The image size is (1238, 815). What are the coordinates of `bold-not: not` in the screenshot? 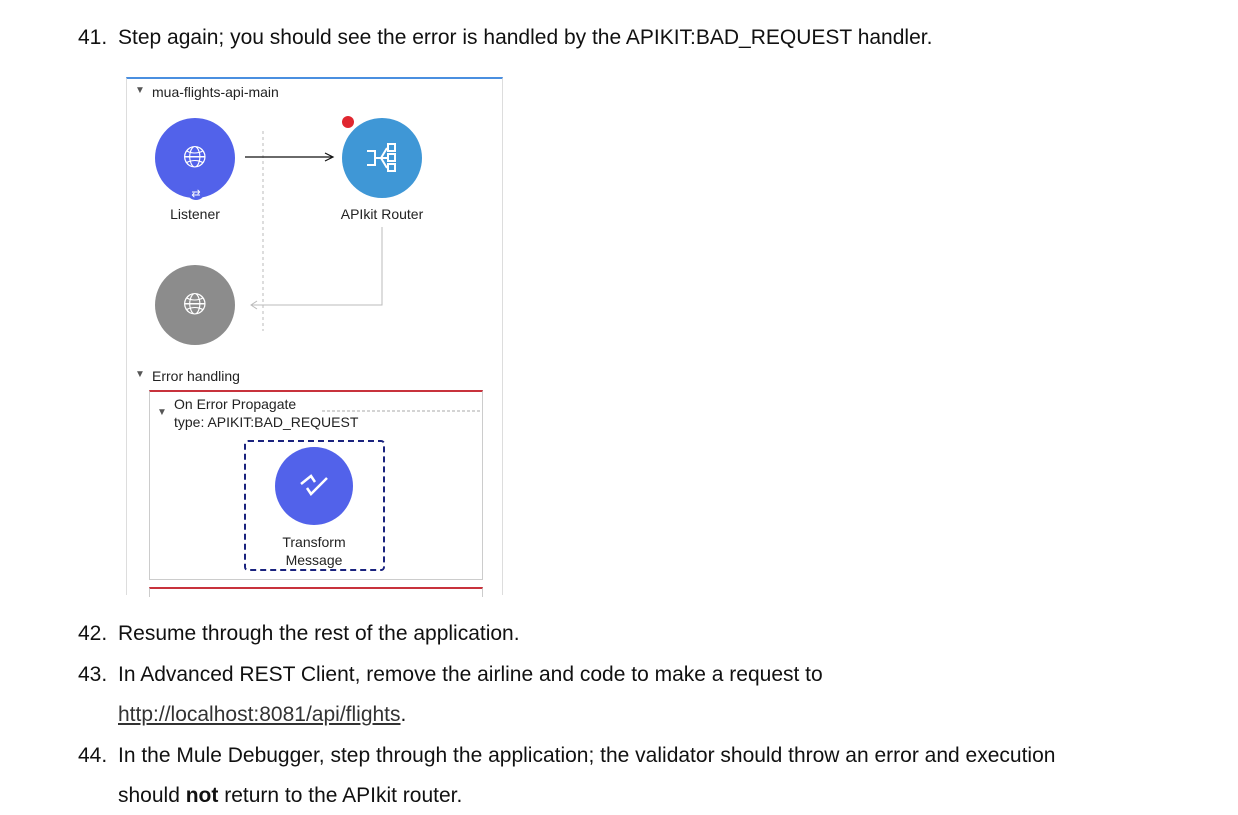 It's located at (202, 795).